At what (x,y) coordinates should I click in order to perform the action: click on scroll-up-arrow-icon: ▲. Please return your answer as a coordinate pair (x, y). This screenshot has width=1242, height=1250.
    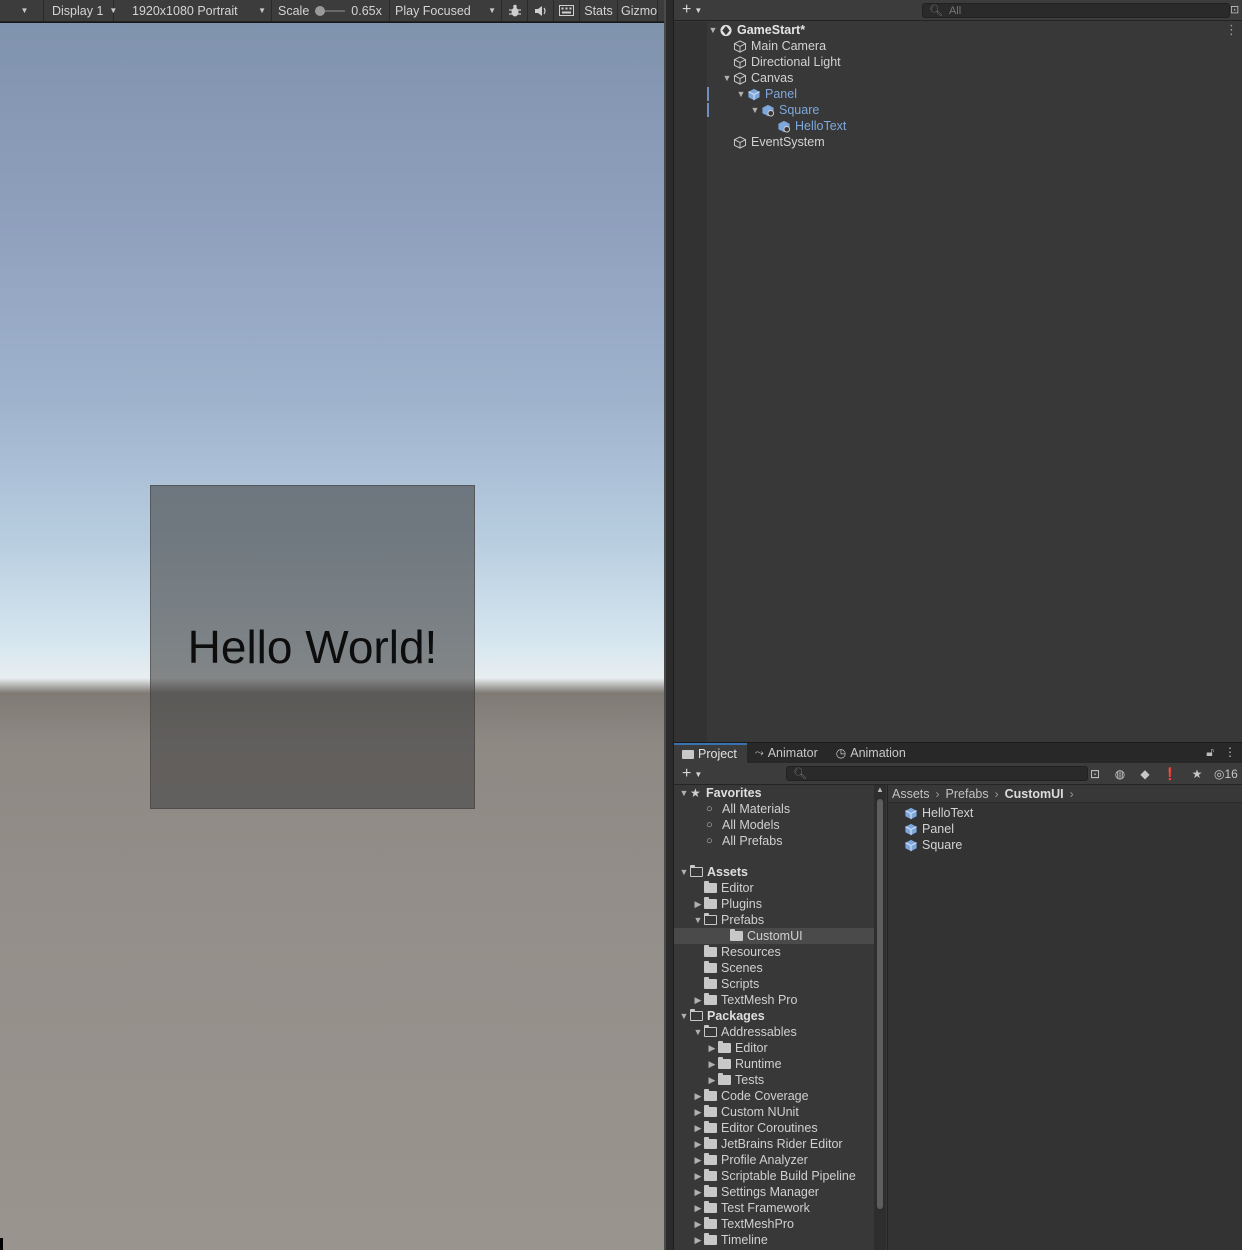
    Looking at the image, I should click on (880, 789).